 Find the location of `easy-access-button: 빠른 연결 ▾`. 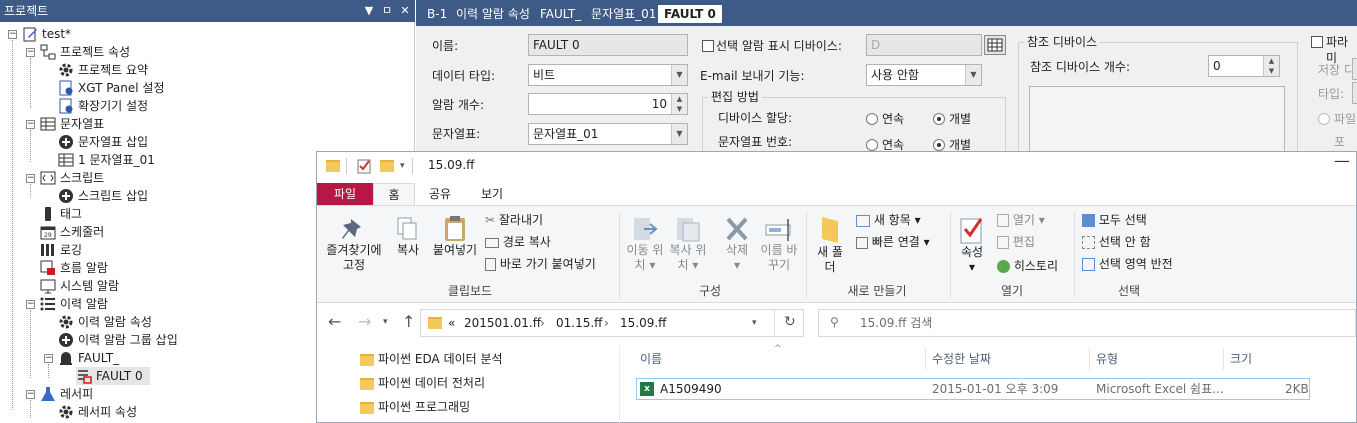

easy-access-button: 빠른 연결 ▾ is located at coordinates (893, 242).